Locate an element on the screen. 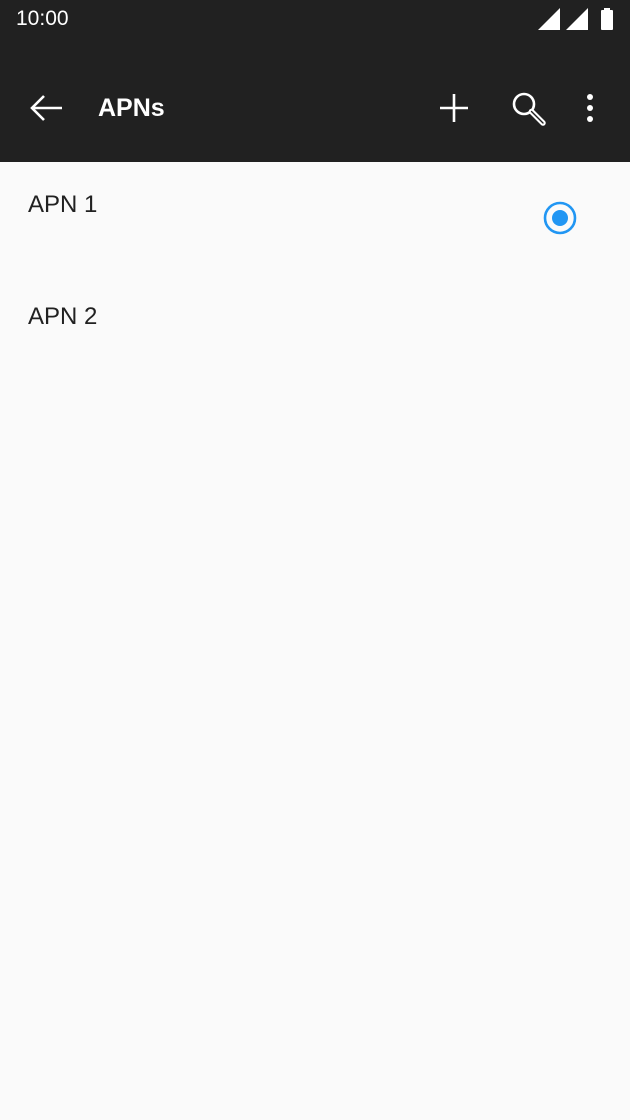 The width and height of the screenshot is (630, 1120). search-button is located at coordinates (528, 108).